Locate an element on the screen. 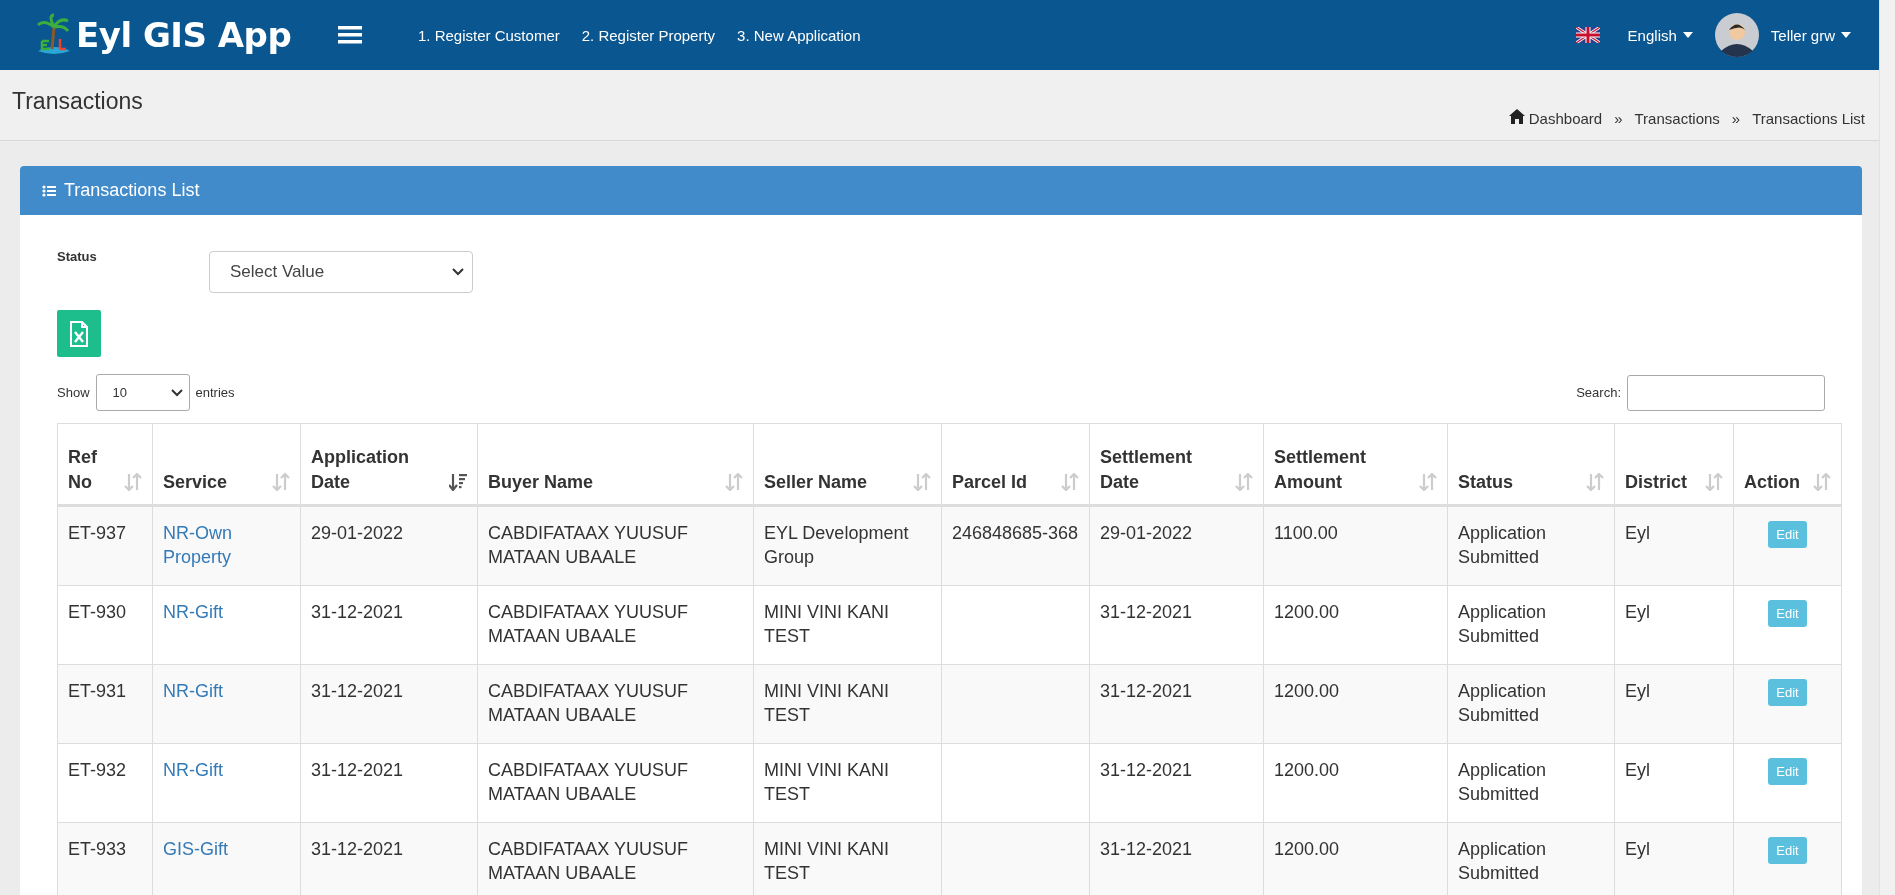 This screenshot has width=1895, height=895. table-cell: ET-933 is located at coordinates (105, 858).